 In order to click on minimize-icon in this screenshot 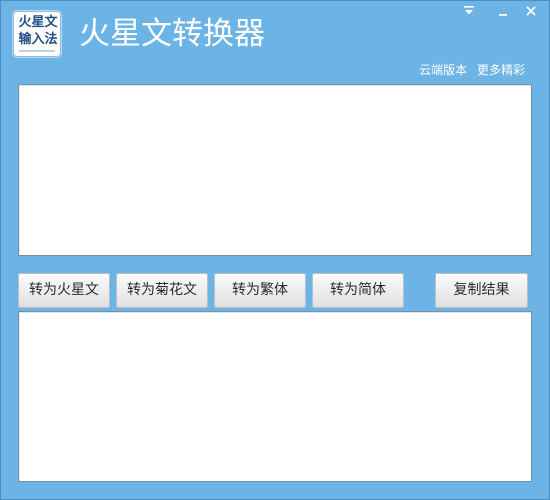, I will do `click(503, 11)`.